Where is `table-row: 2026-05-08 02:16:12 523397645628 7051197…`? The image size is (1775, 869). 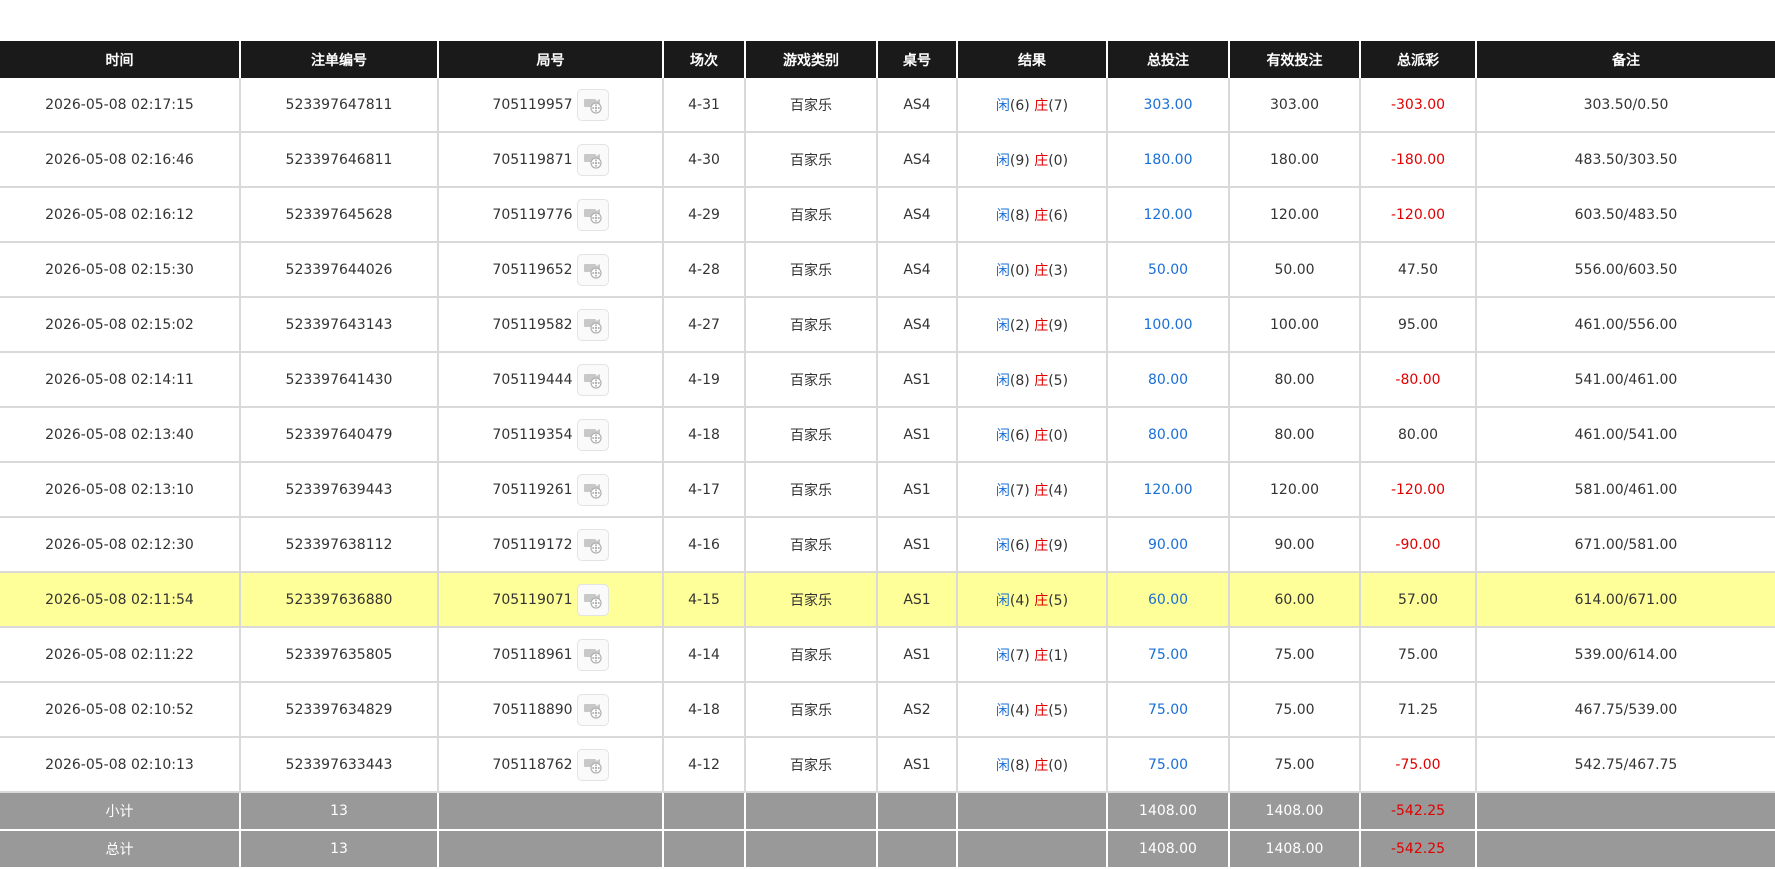 table-row: 2026-05-08 02:16:12 523397645628 7051197… is located at coordinates (887, 215).